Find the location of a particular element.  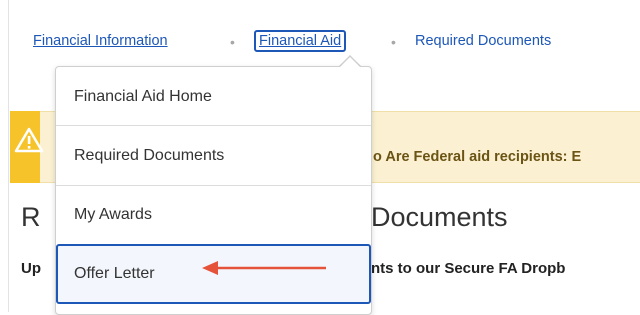

alert-message: o Are Federal aid recipients: E is located at coordinates (477, 157).